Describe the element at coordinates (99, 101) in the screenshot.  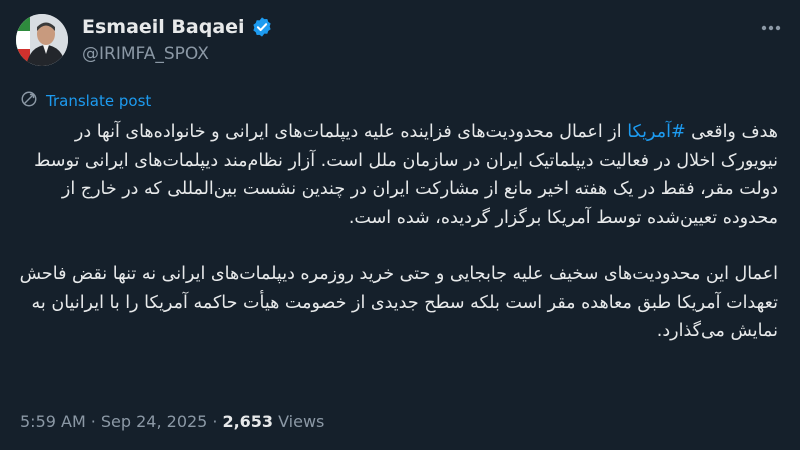
I see `translate-label: Translate post` at that location.